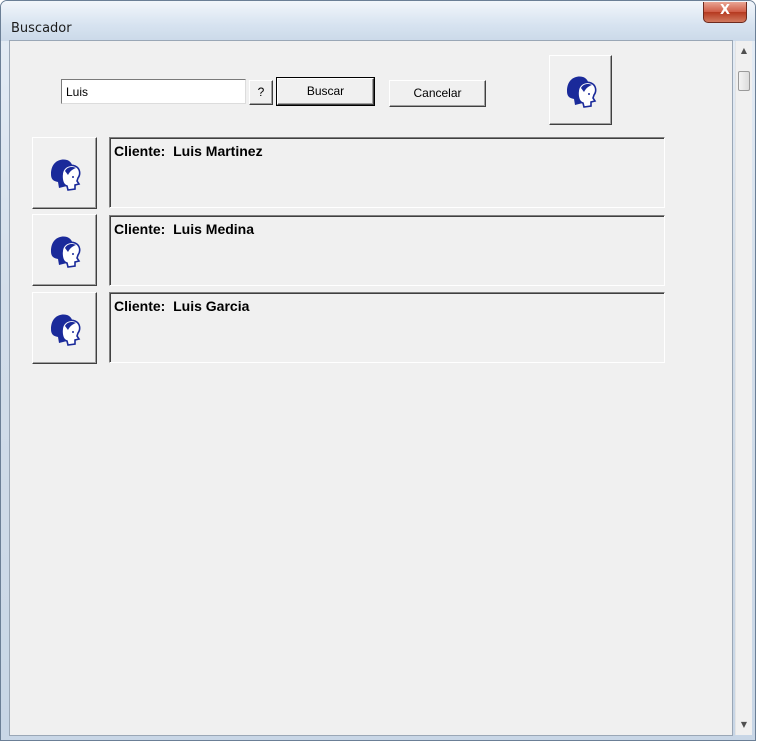 The width and height of the screenshot is (764, 741). I want to click on title-bar: Buscador X, so click(378, 21).